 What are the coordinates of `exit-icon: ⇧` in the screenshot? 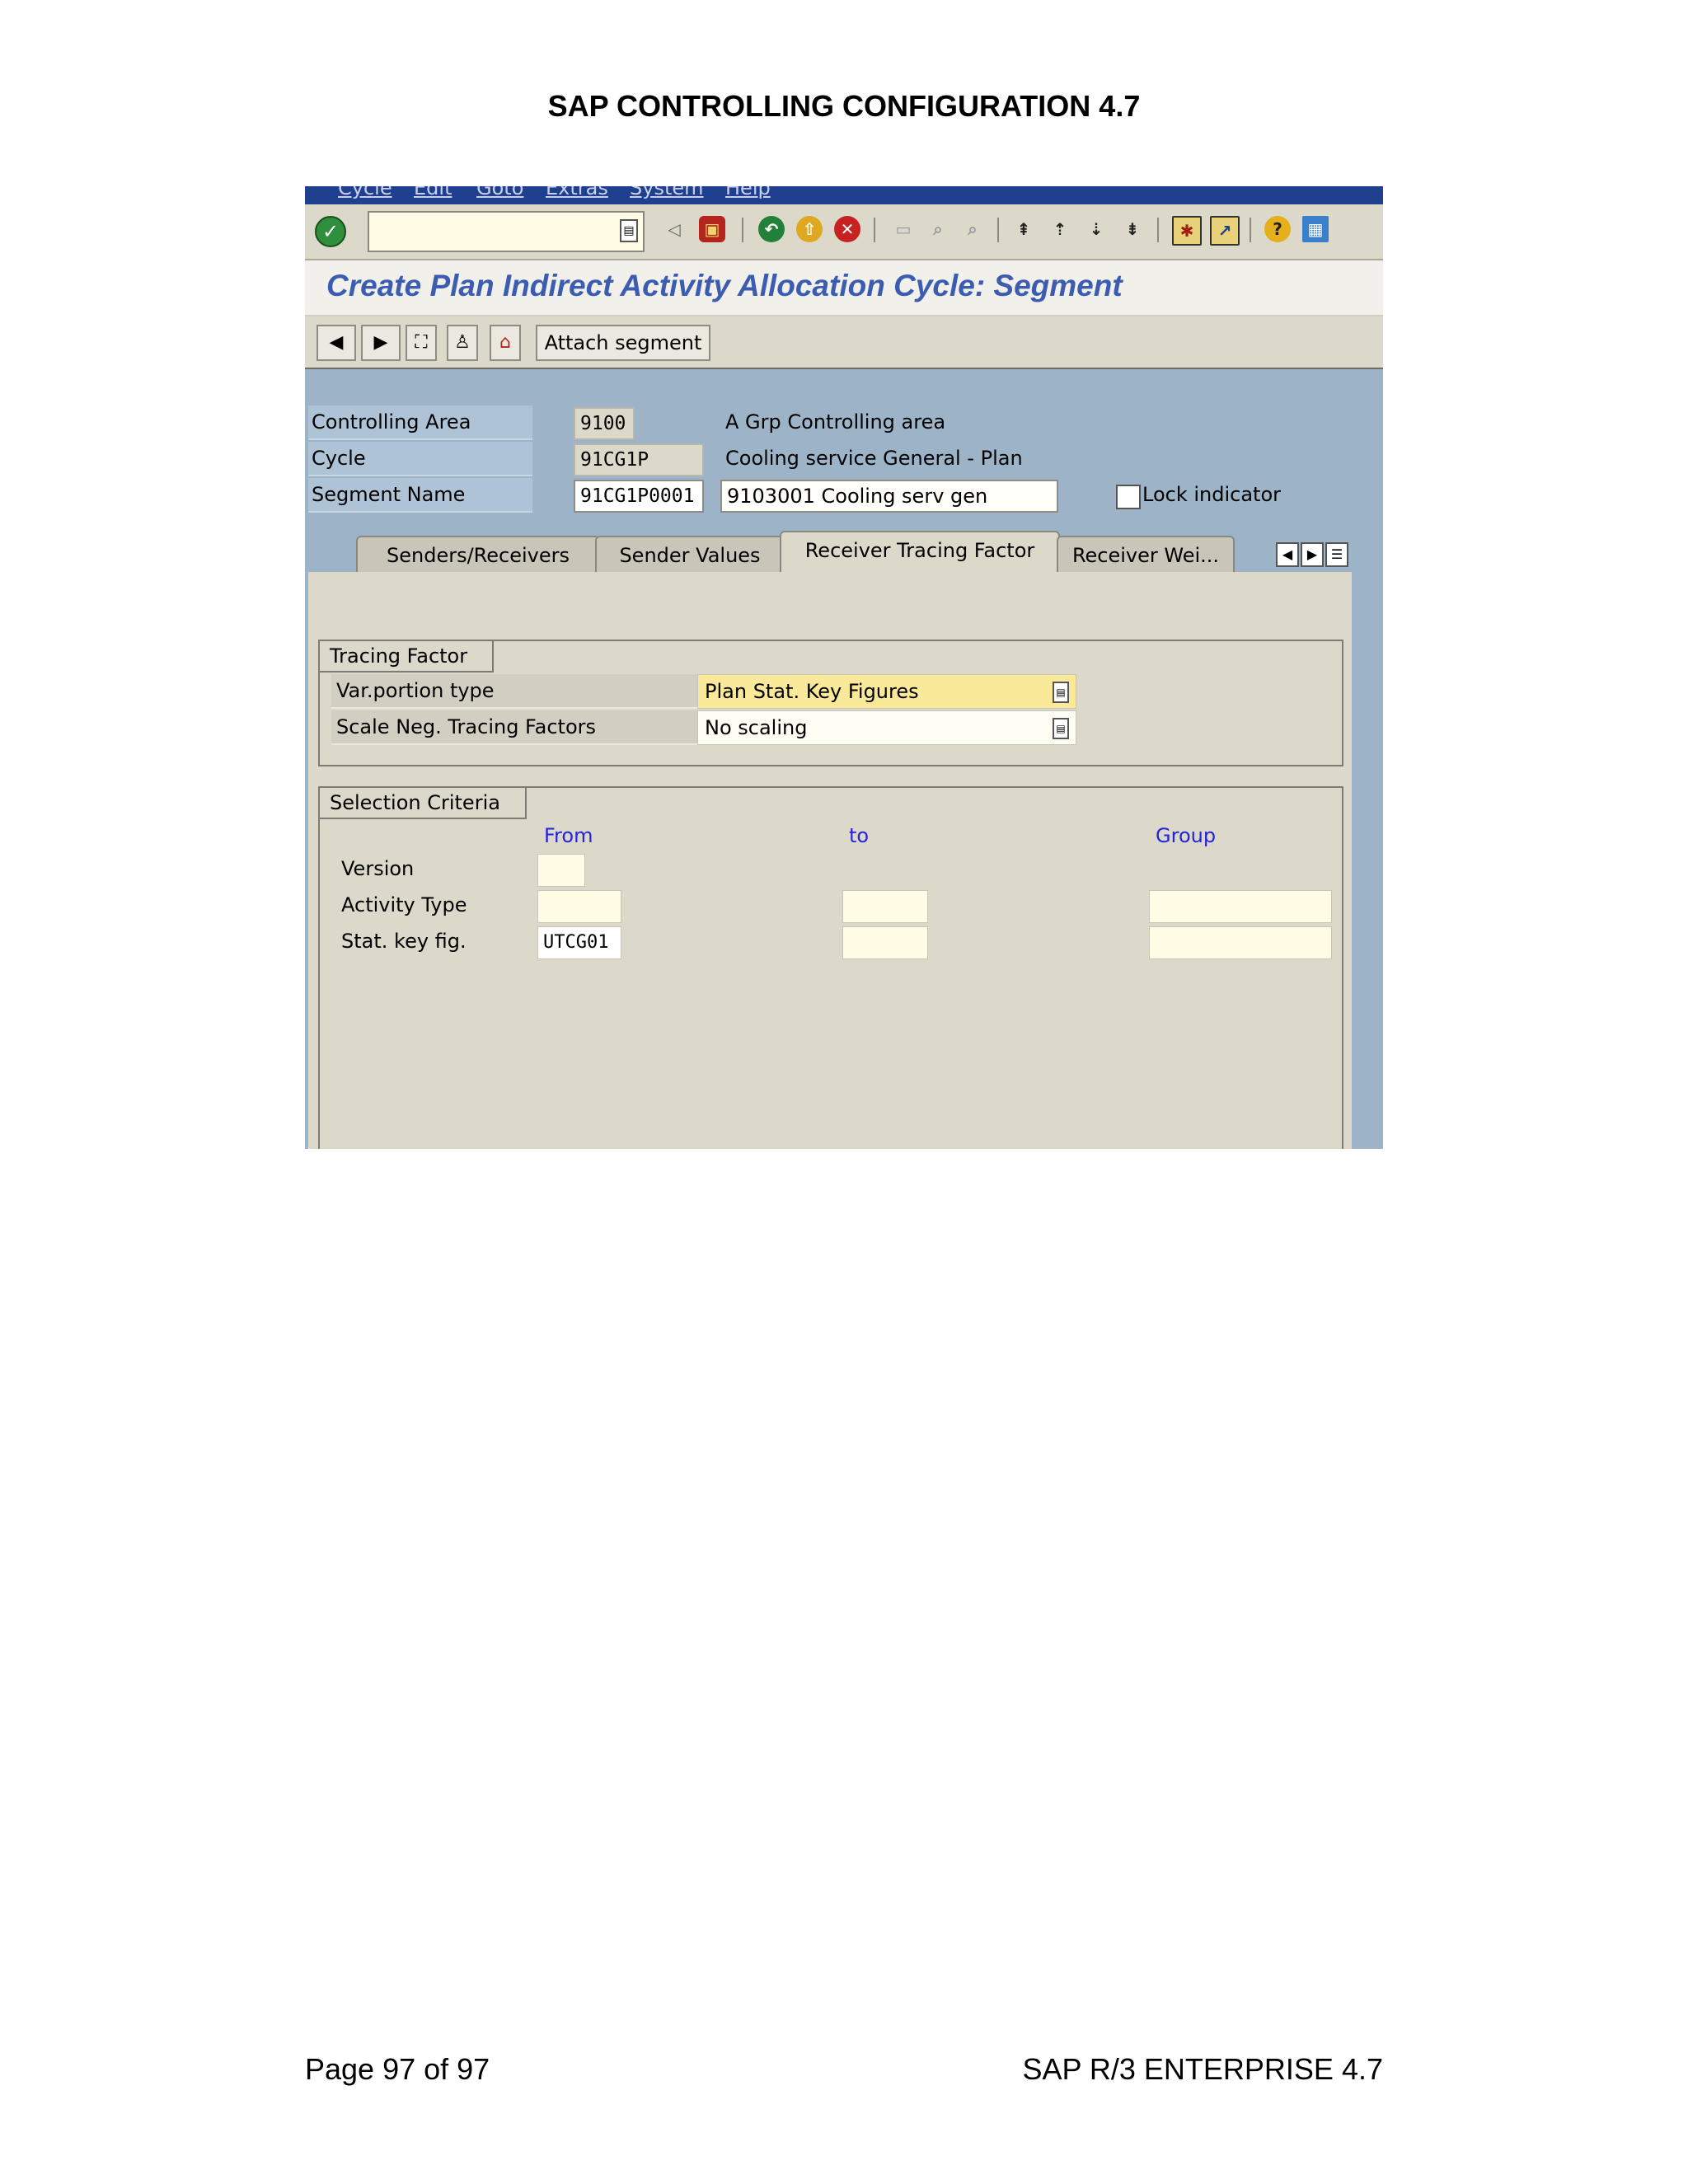 It's located at (809, 229).